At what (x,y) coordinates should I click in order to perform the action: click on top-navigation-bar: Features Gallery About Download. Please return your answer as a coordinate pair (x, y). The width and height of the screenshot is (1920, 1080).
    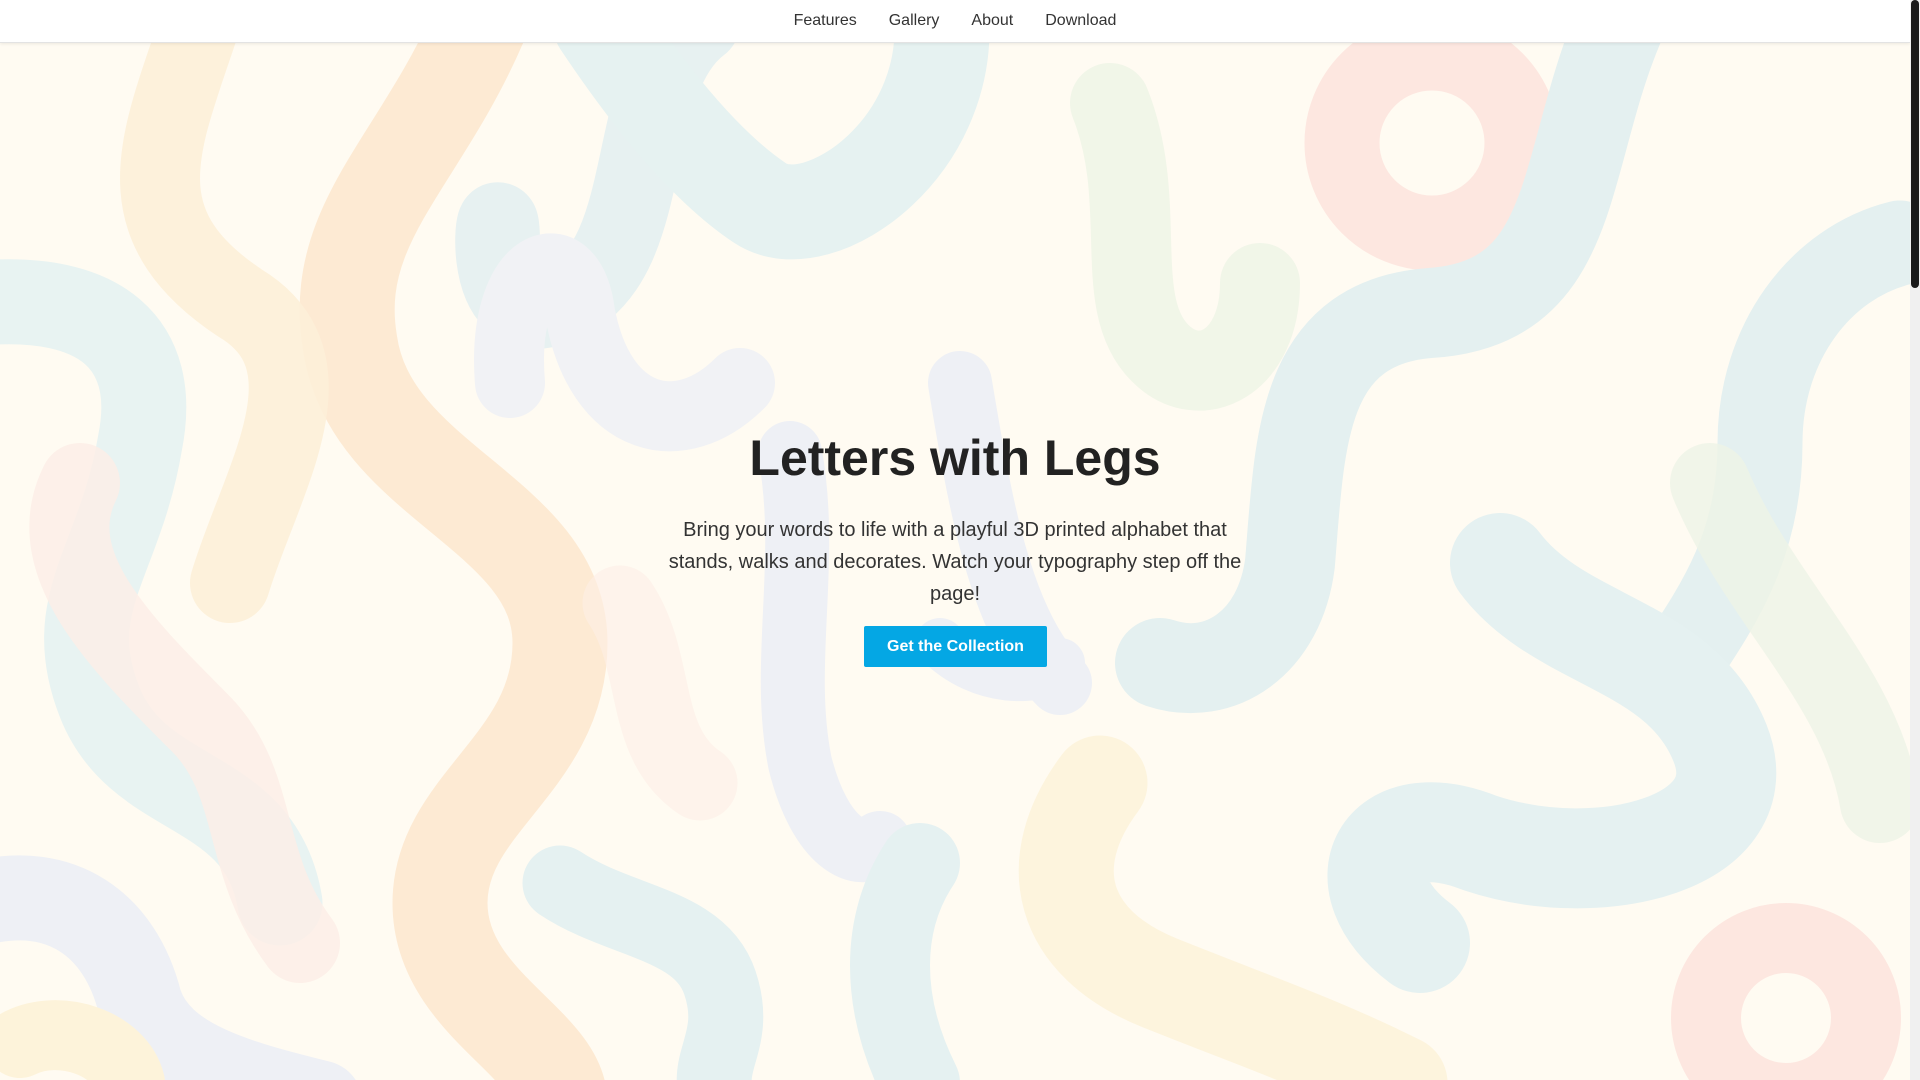
    Looking at the image, I should click on (955, 21).